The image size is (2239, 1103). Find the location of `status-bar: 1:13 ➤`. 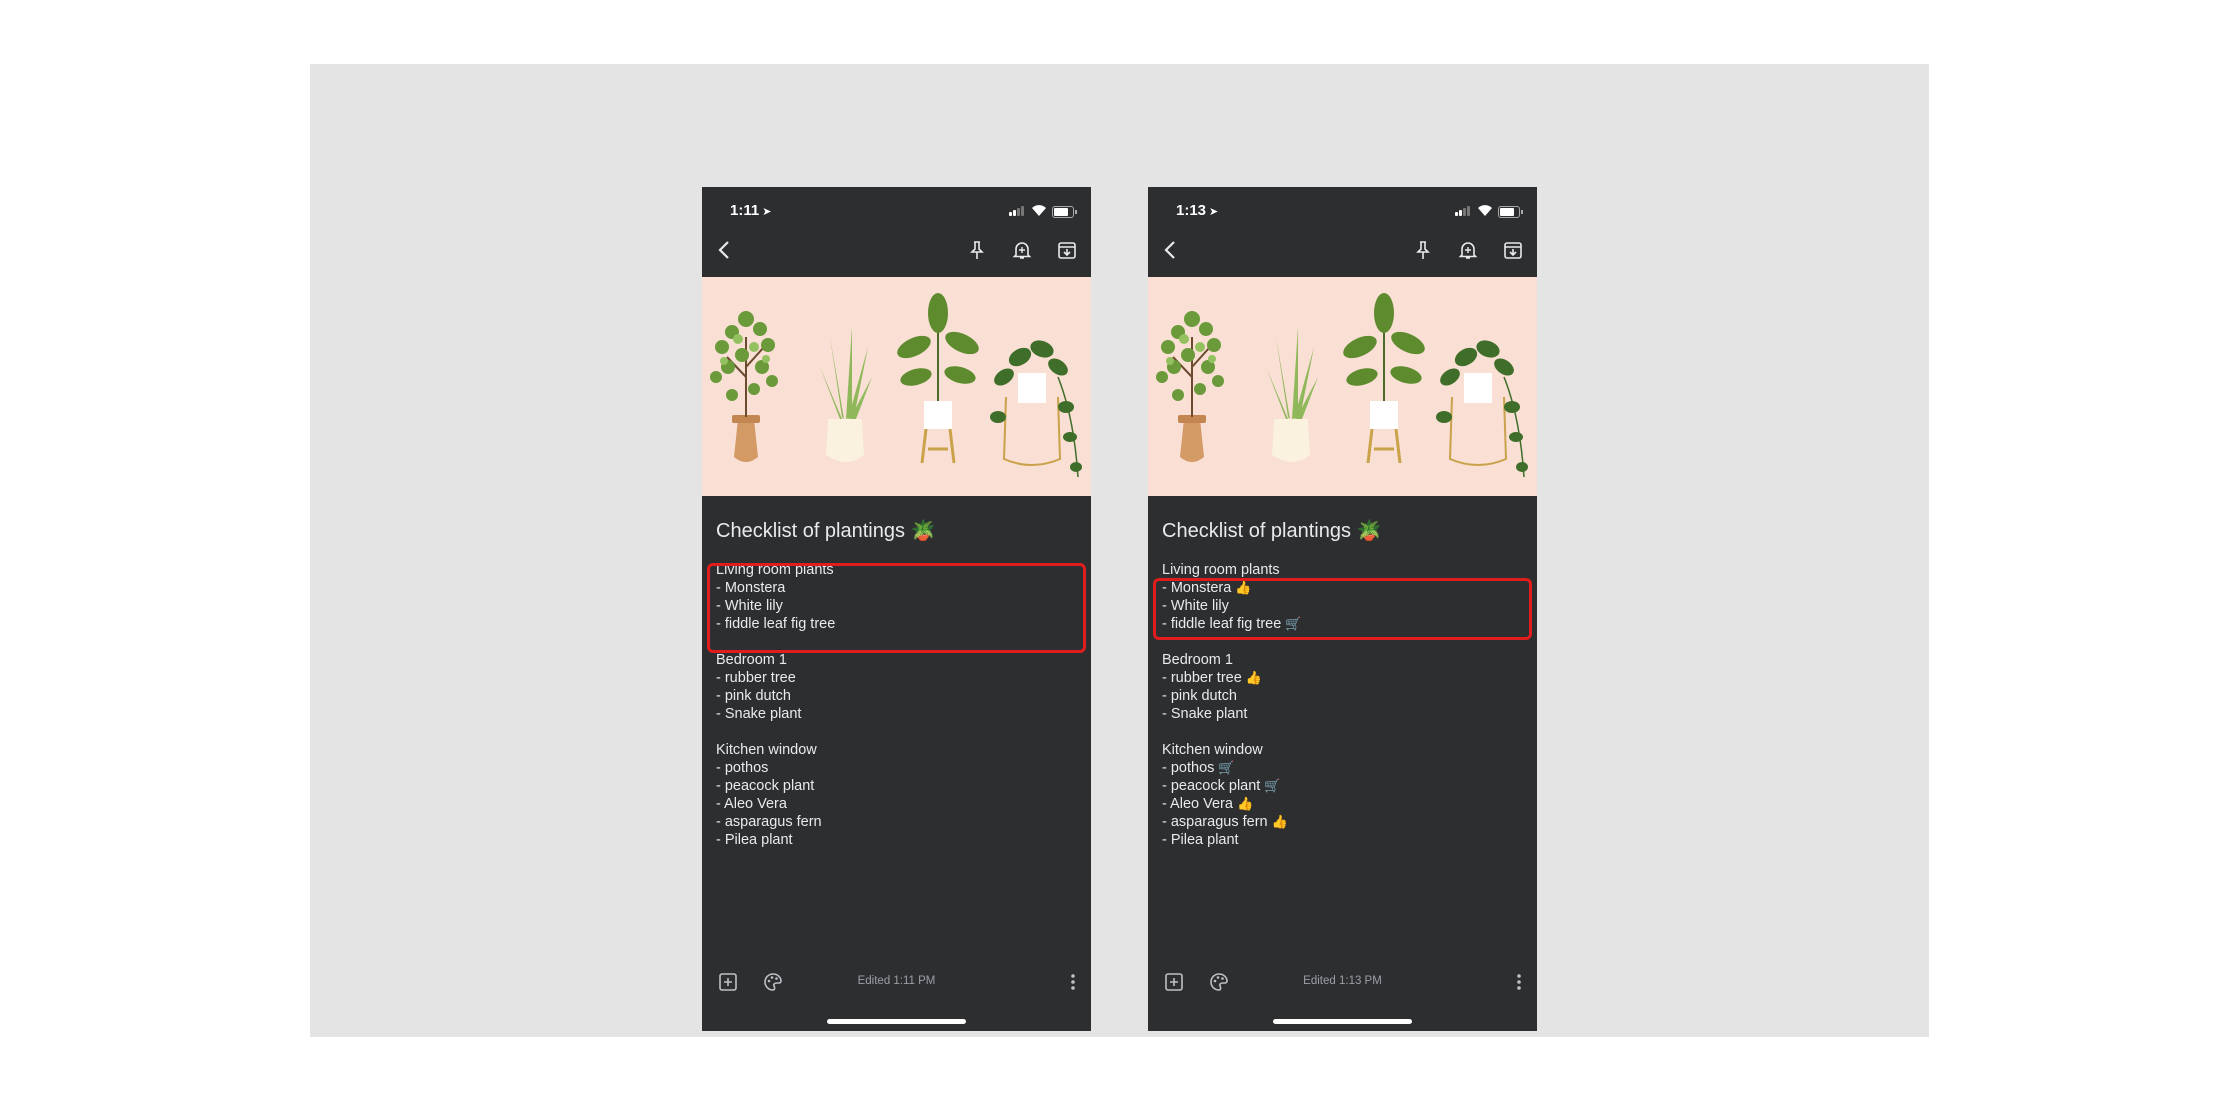

status-bar: 1:13 ➤ is located at coordinates (1342, 210).